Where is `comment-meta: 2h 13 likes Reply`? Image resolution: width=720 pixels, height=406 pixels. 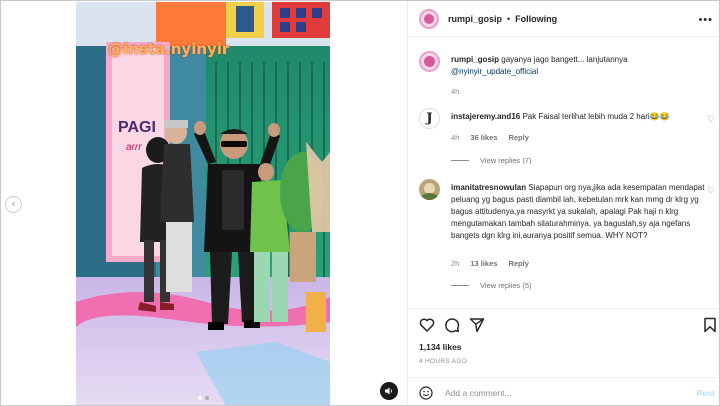 comment-meta: 2h 13 likes Reply is located at coordinates (490, 263).